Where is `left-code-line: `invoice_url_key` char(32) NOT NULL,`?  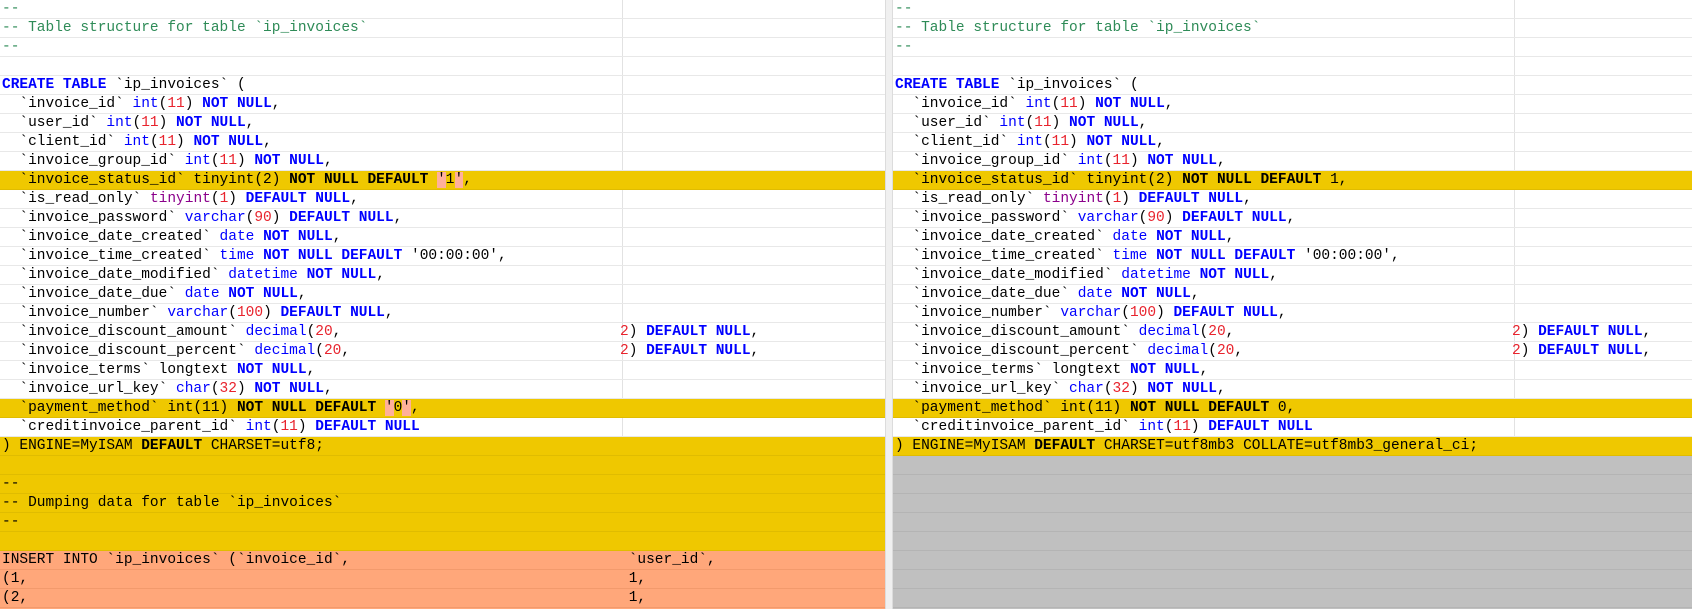
left-code-line: `invoice_url_key` char(32) NOT NULL, is located at coordinates (442, 389).